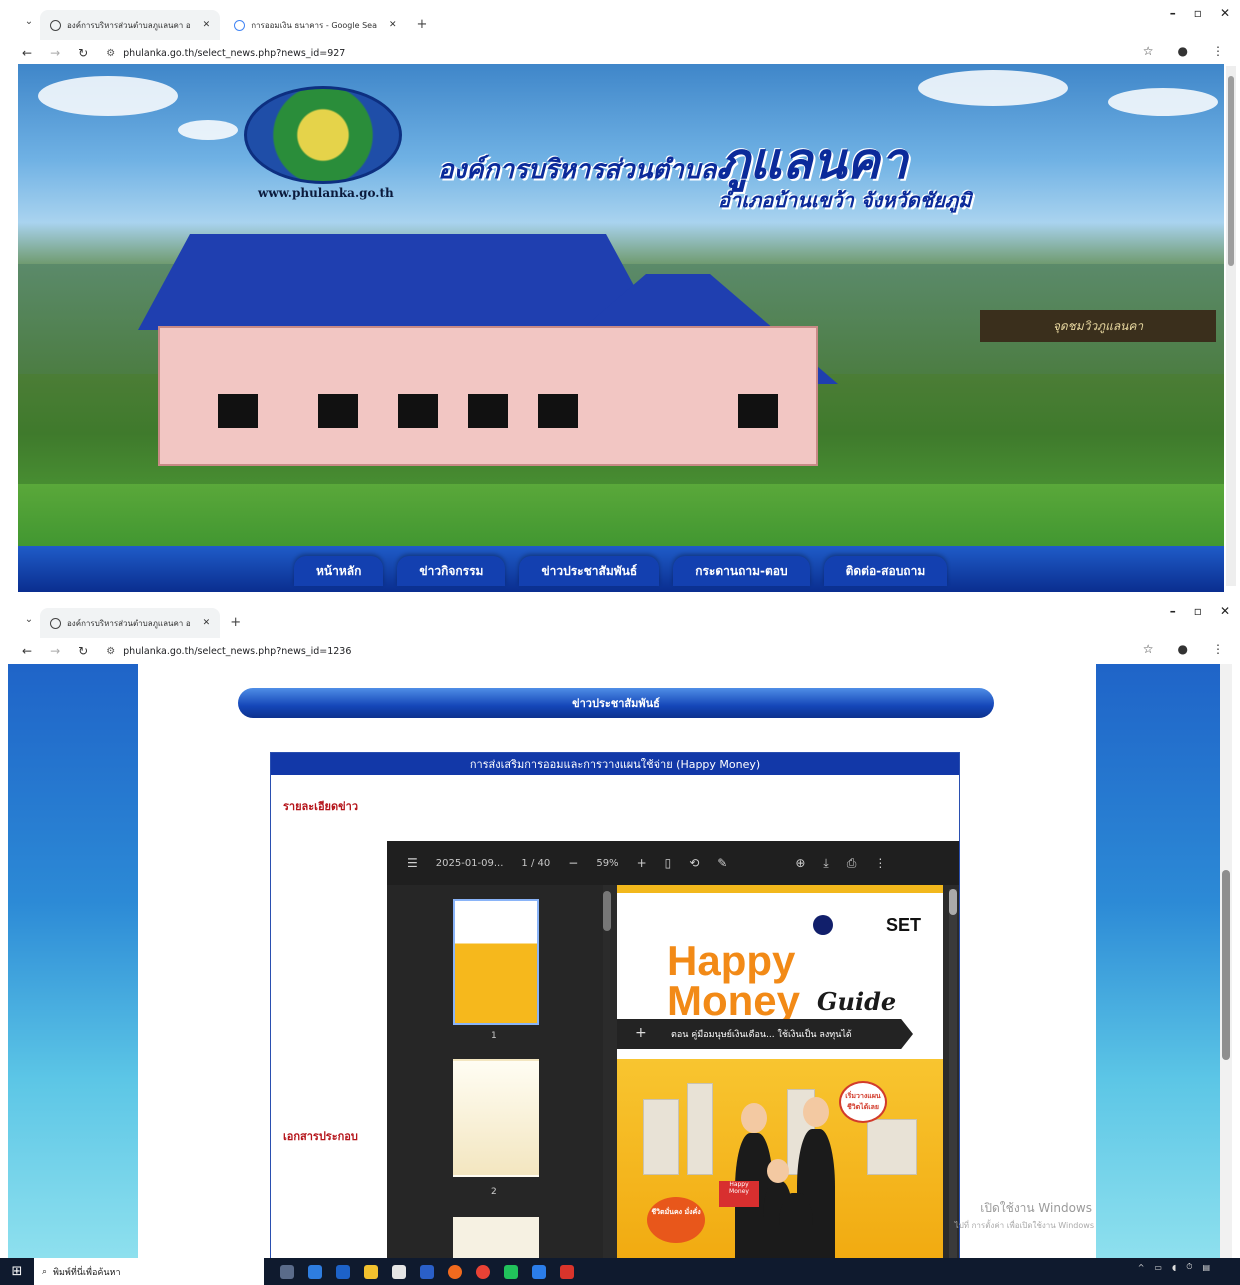 The width and height of the screenshot is (1240, 1285). I want to click on annotate-icon: ⊕, so click(800, 863).